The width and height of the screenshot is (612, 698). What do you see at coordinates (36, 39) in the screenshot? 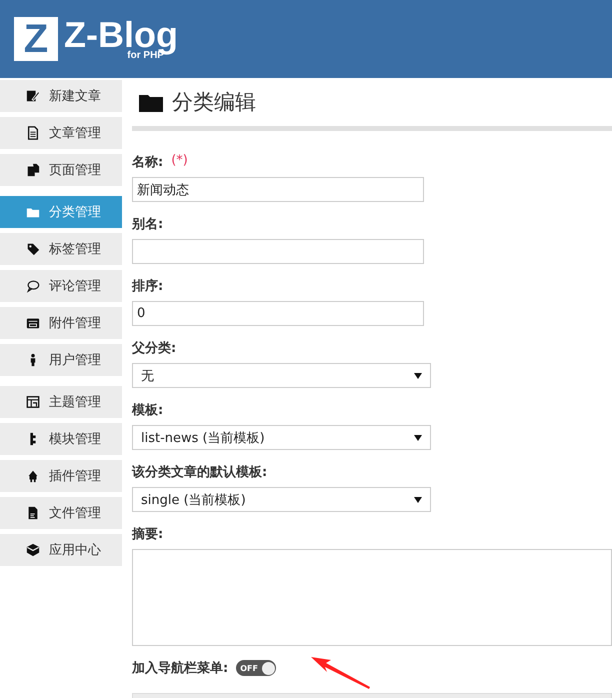
I see `logo-mark: Z` at bounding box center [36, 39].